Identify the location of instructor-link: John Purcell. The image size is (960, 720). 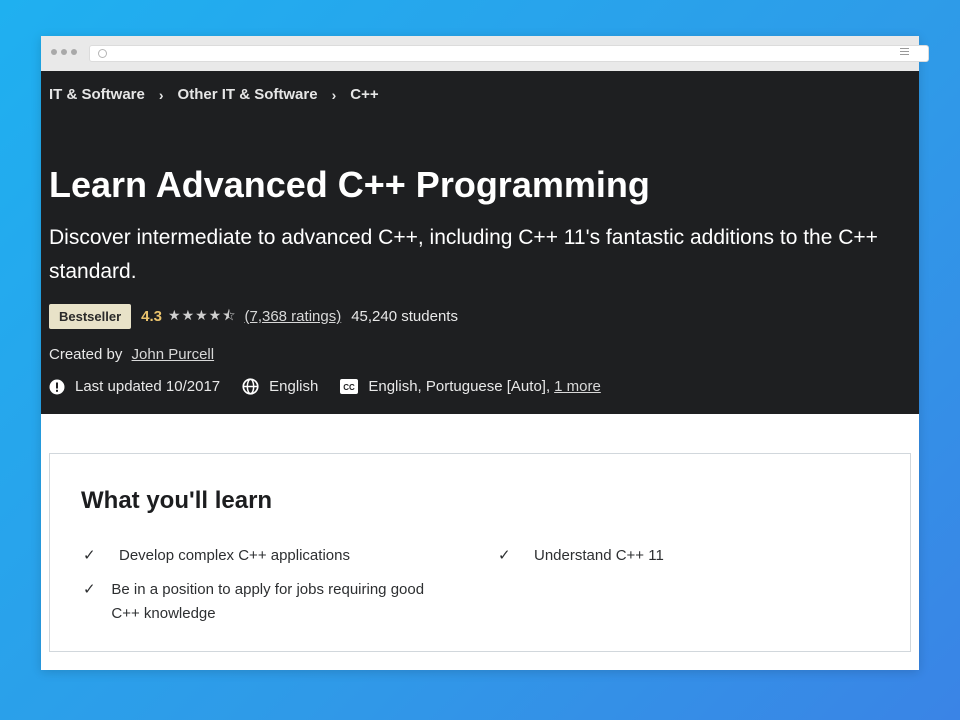
(173, 354).